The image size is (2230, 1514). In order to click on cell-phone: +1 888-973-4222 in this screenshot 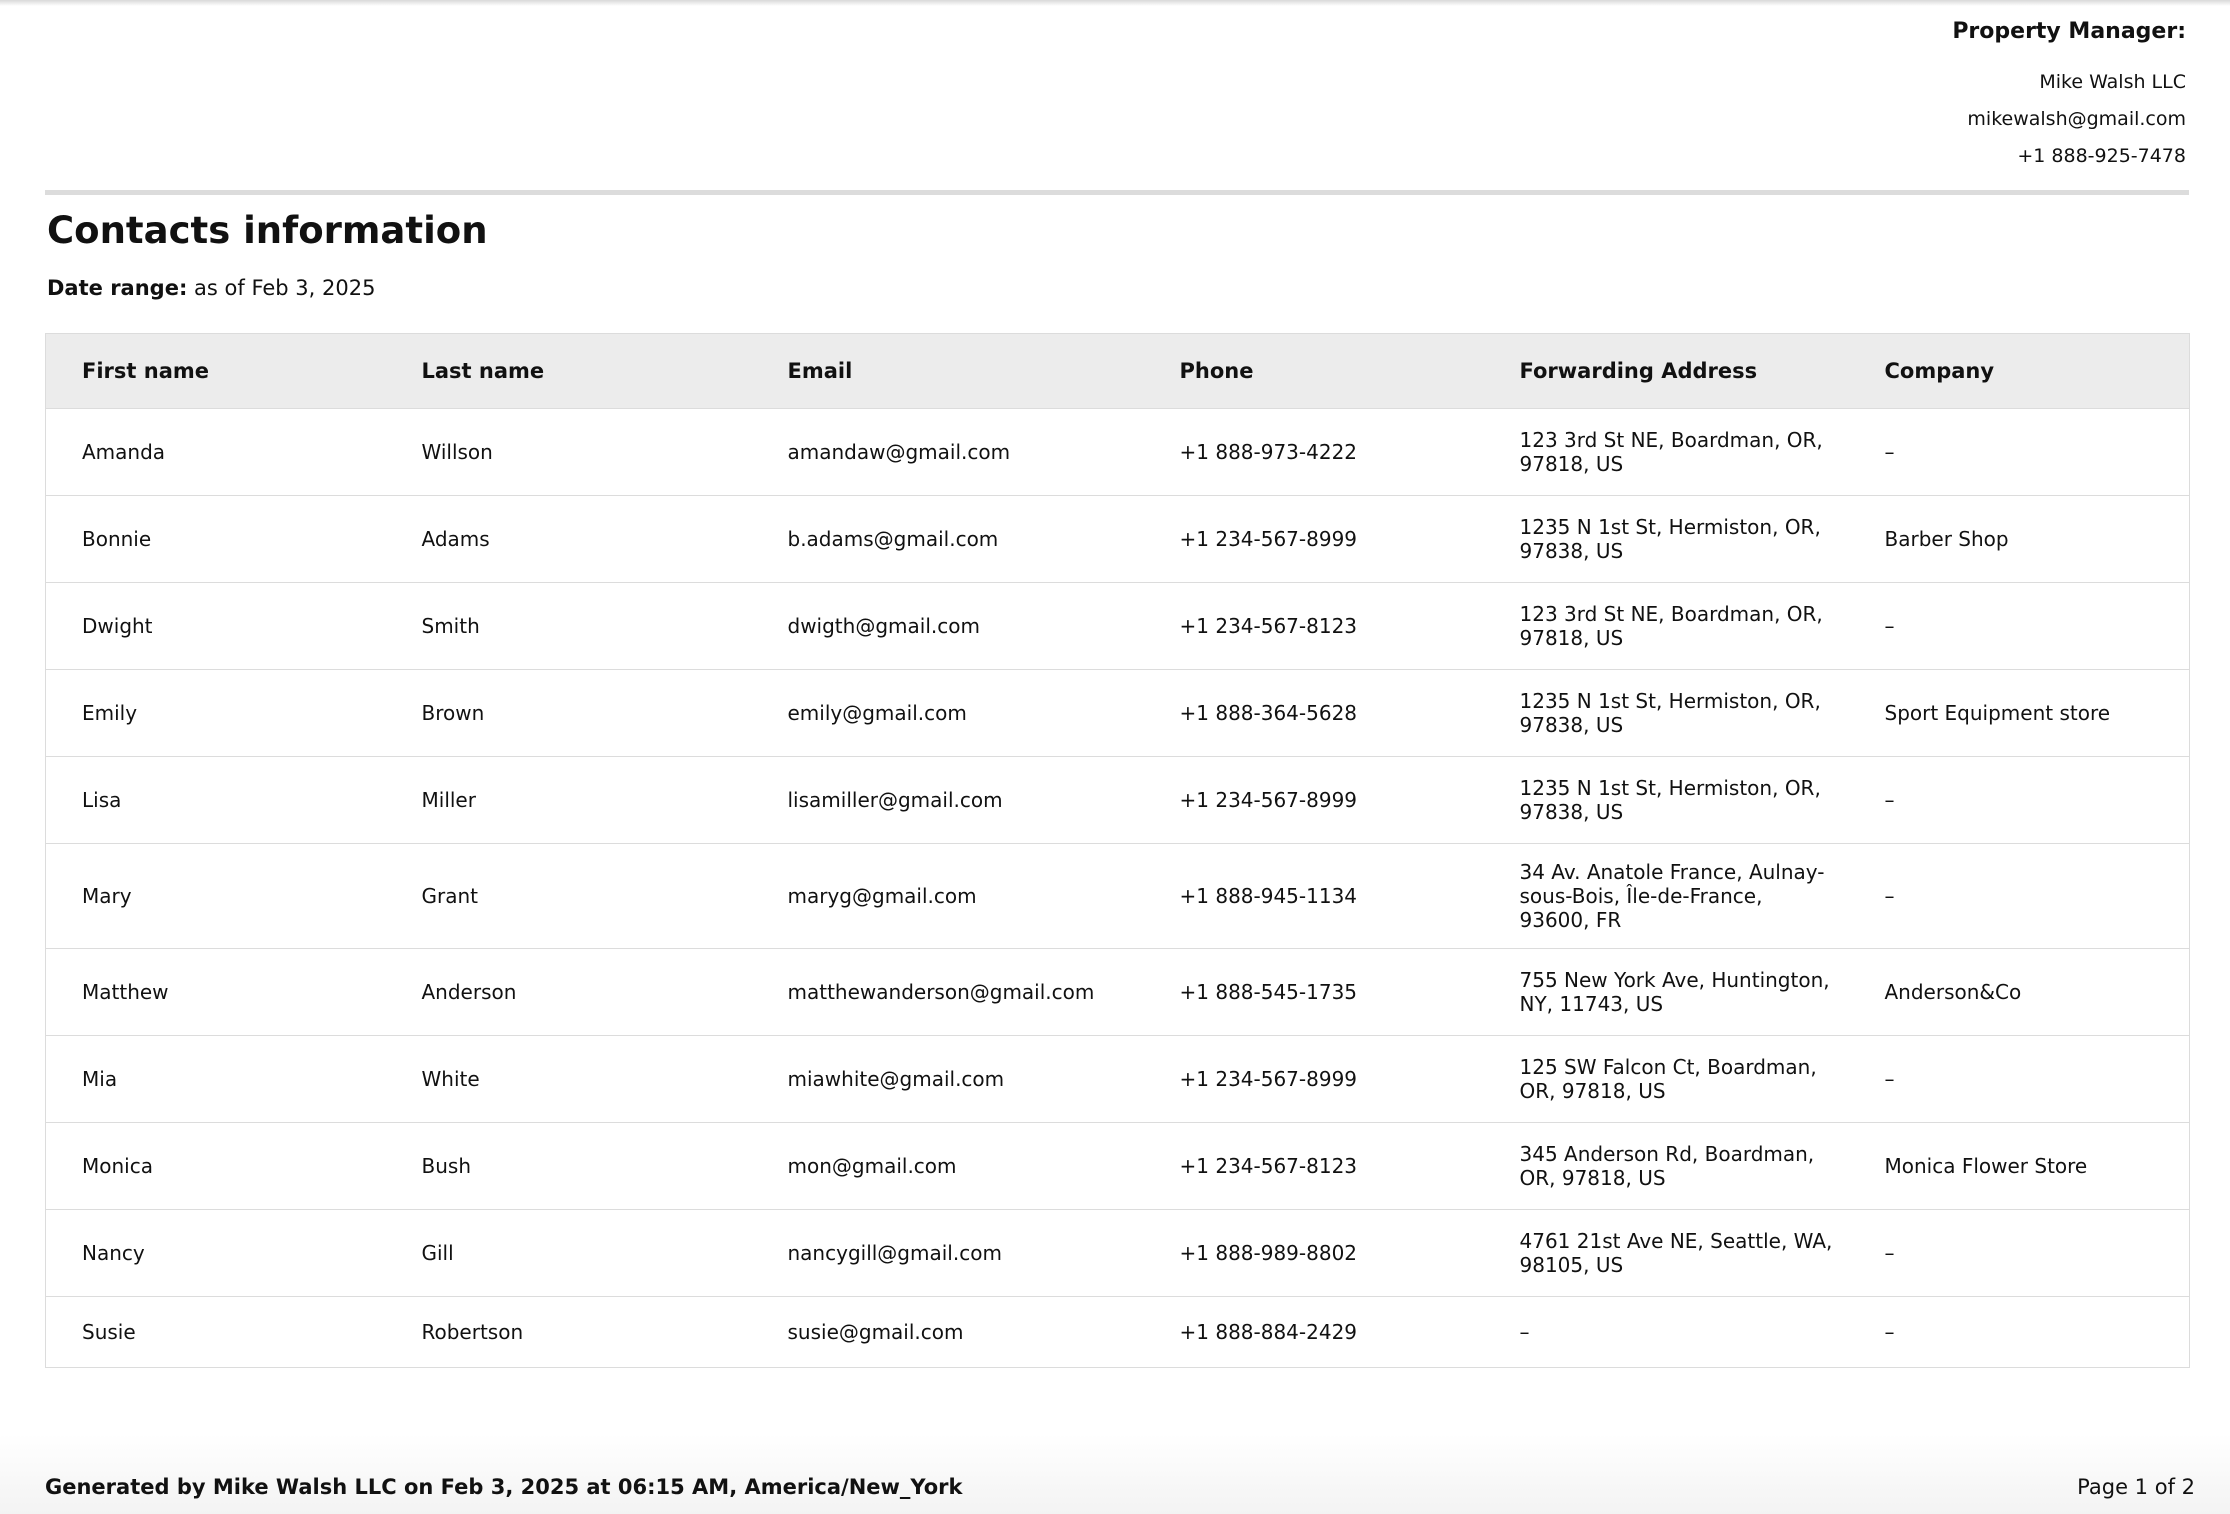, I will do `click(1313, 452)`.